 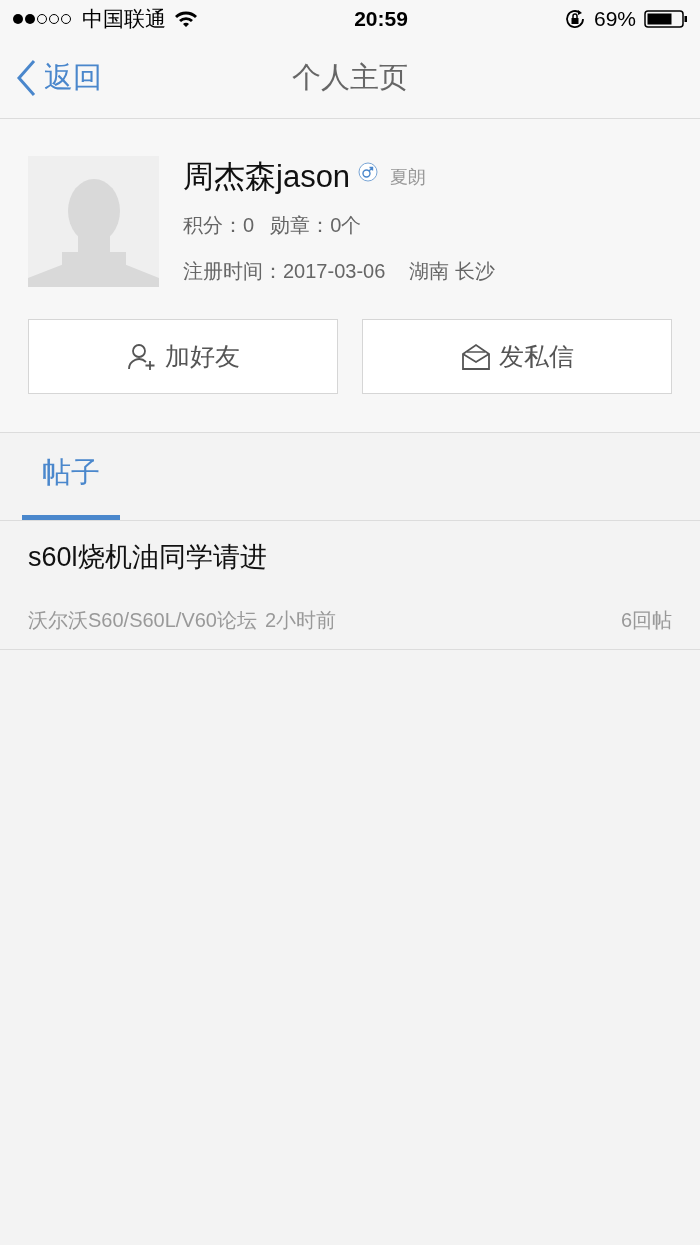 I want to click on user-level: 夏朗, so click(x=408, y=177).